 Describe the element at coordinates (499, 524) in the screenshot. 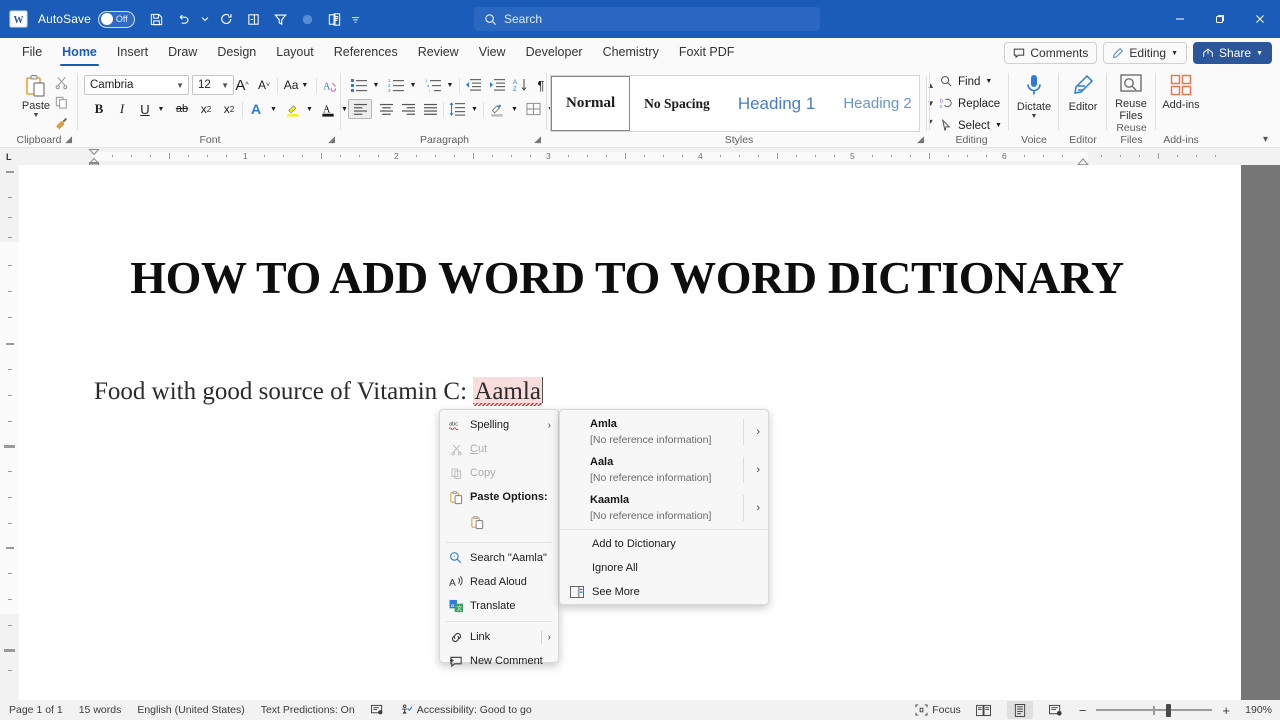

I see `paste-option-keep-formatting` at that location.